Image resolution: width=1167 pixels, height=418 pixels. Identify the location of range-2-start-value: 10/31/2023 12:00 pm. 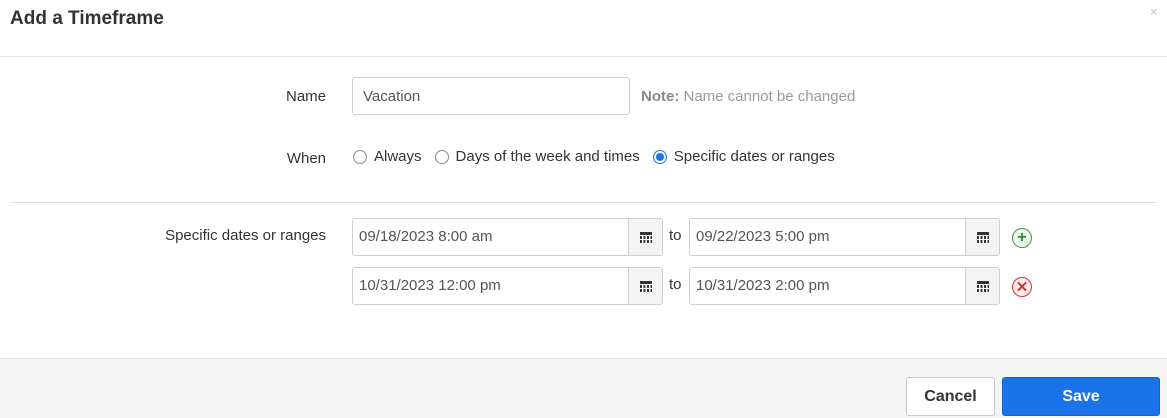
(490, 286).